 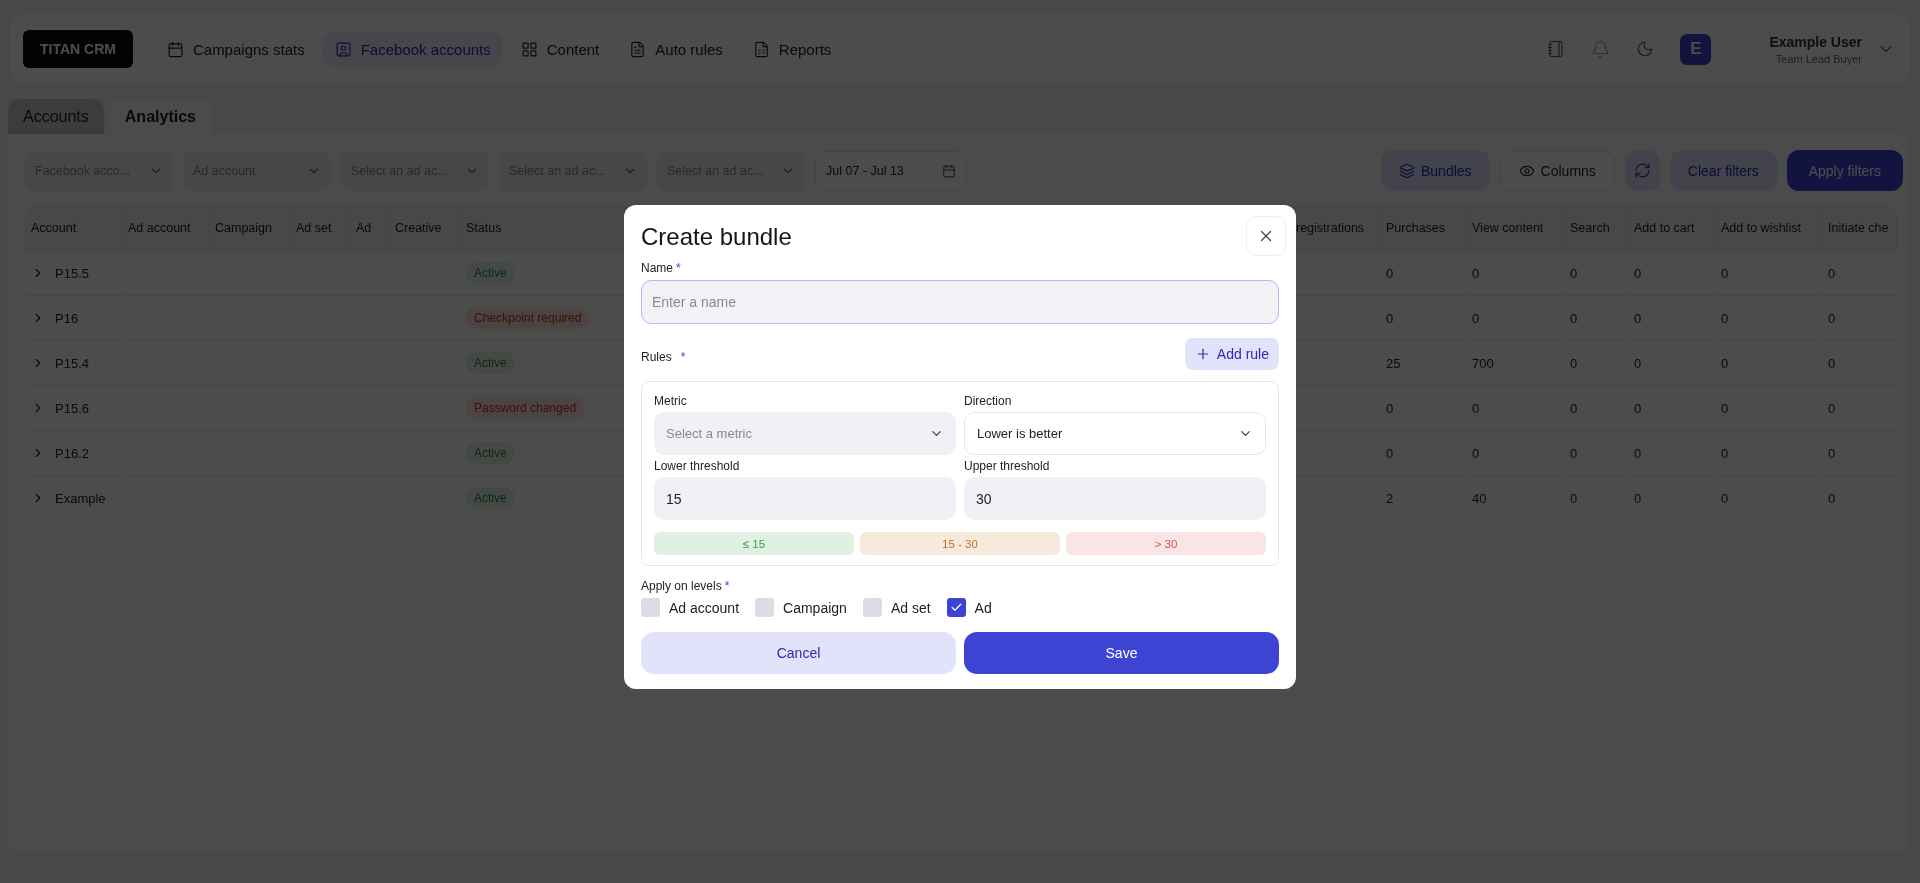 I want to click on metric-select: Select a metric, so click(x=805, y=433).